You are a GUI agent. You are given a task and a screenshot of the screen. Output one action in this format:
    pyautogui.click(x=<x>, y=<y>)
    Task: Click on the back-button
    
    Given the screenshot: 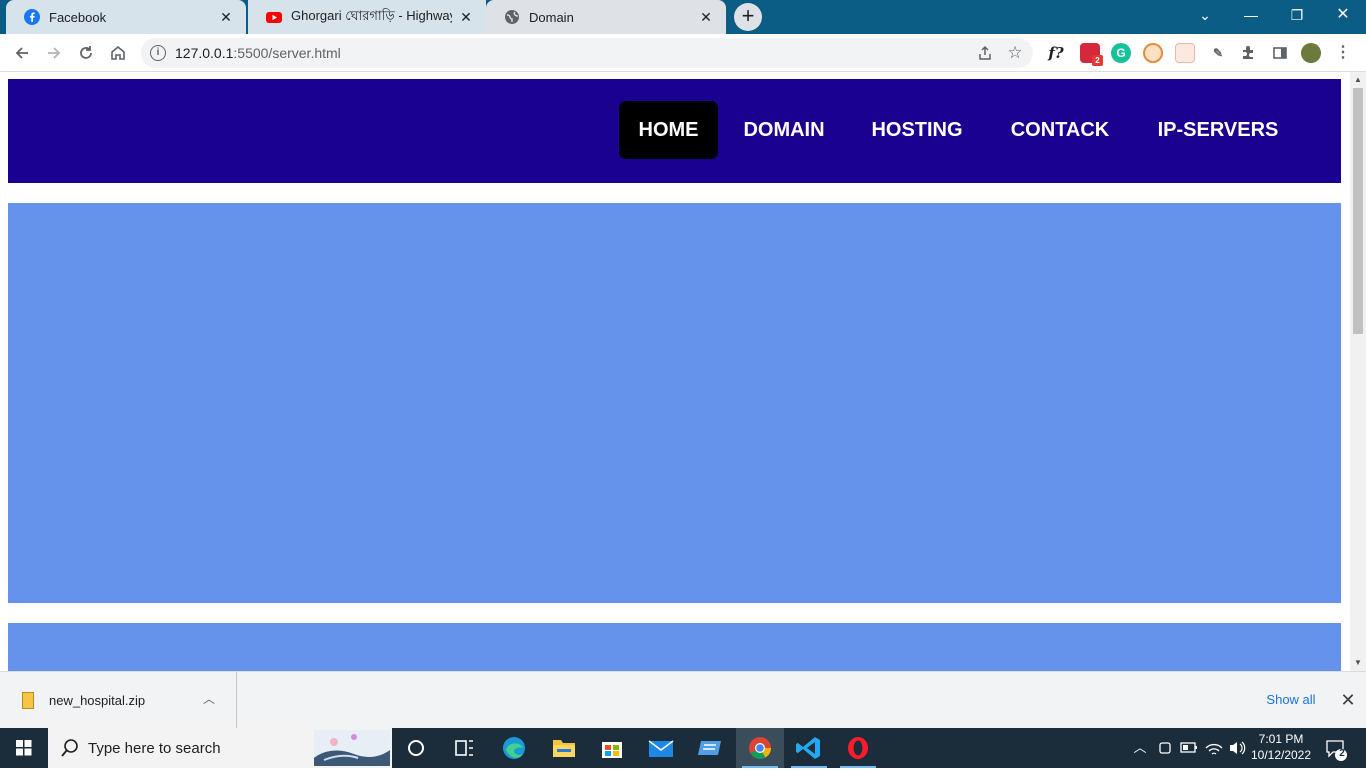 What is the action you would take?
    pyautogui.click(x=22, y=53)
    